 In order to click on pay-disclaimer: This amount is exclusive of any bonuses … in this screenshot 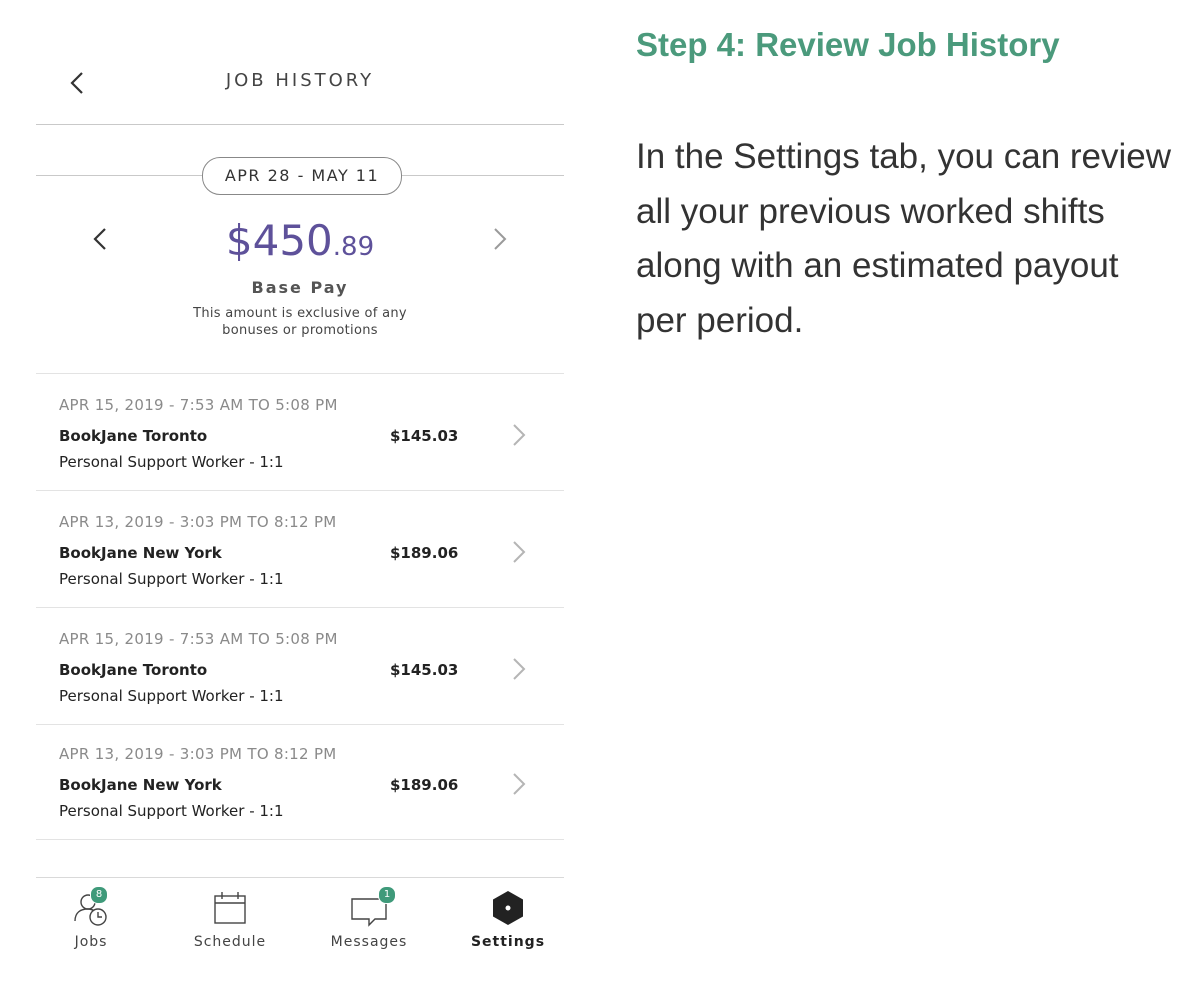, I will do `click(300, 322)`.